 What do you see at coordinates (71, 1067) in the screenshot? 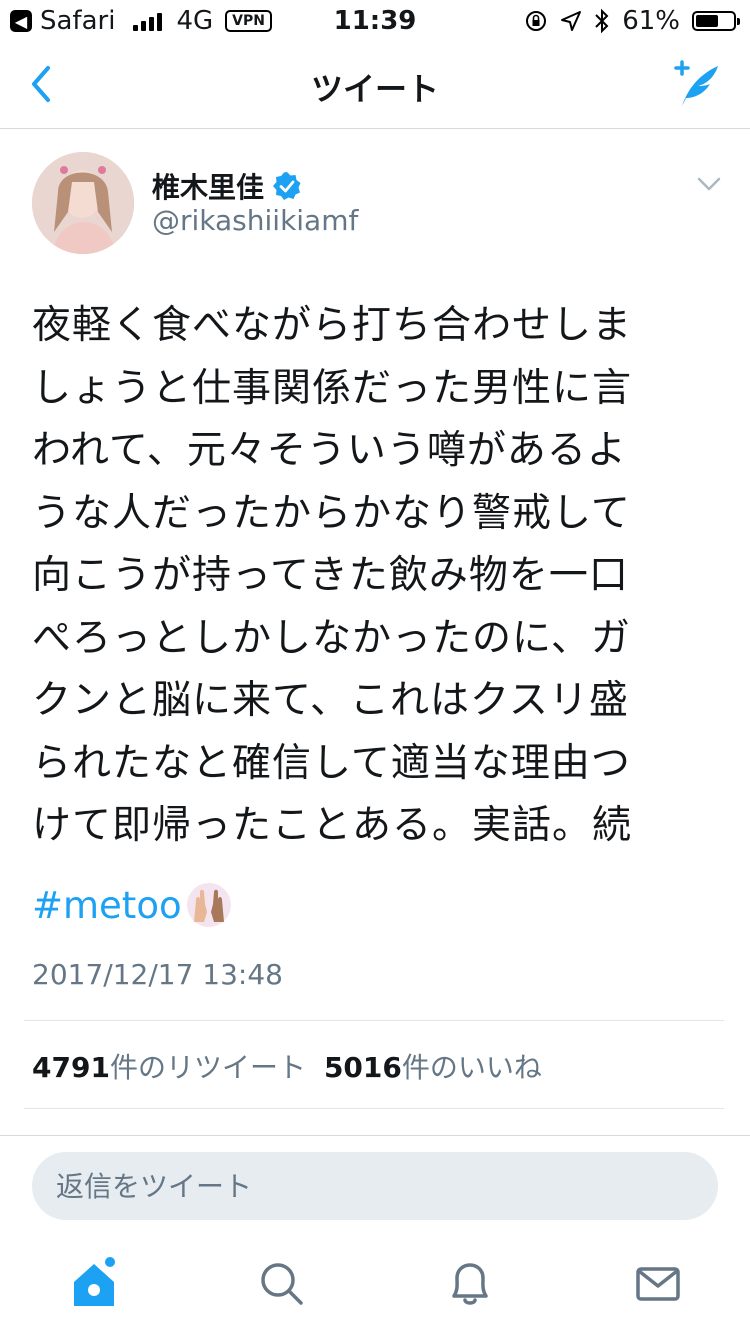
I see `retweet-count: 4791` at bounding box center [71, 1067].